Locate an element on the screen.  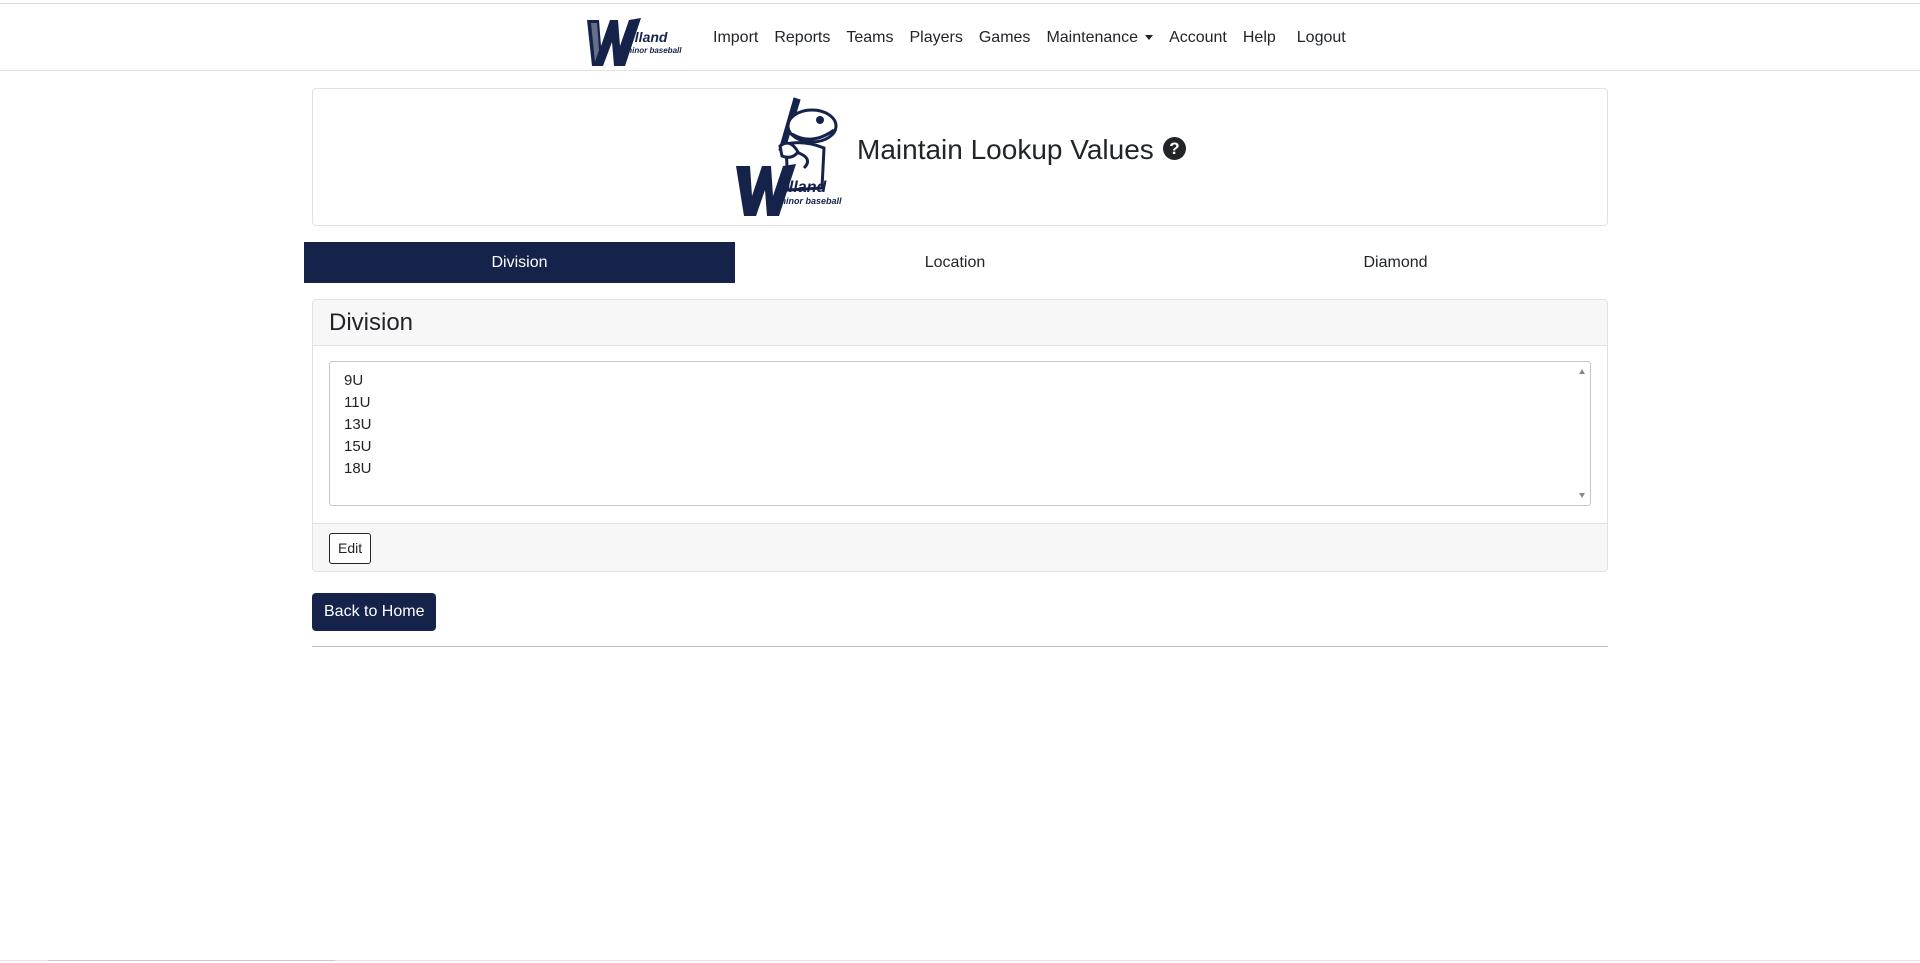
logo-word: elland is located at coordinates (647, 37).